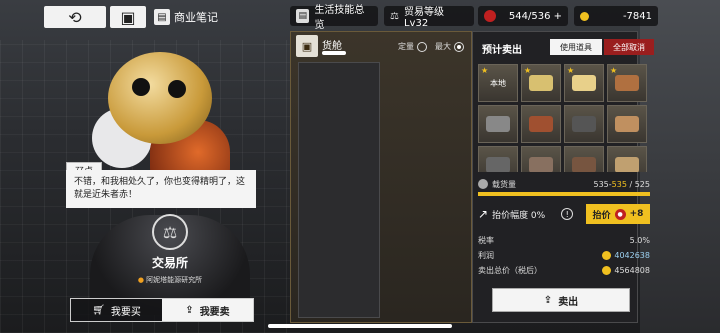  I want to click on info-icon: !, so click(567, 214).